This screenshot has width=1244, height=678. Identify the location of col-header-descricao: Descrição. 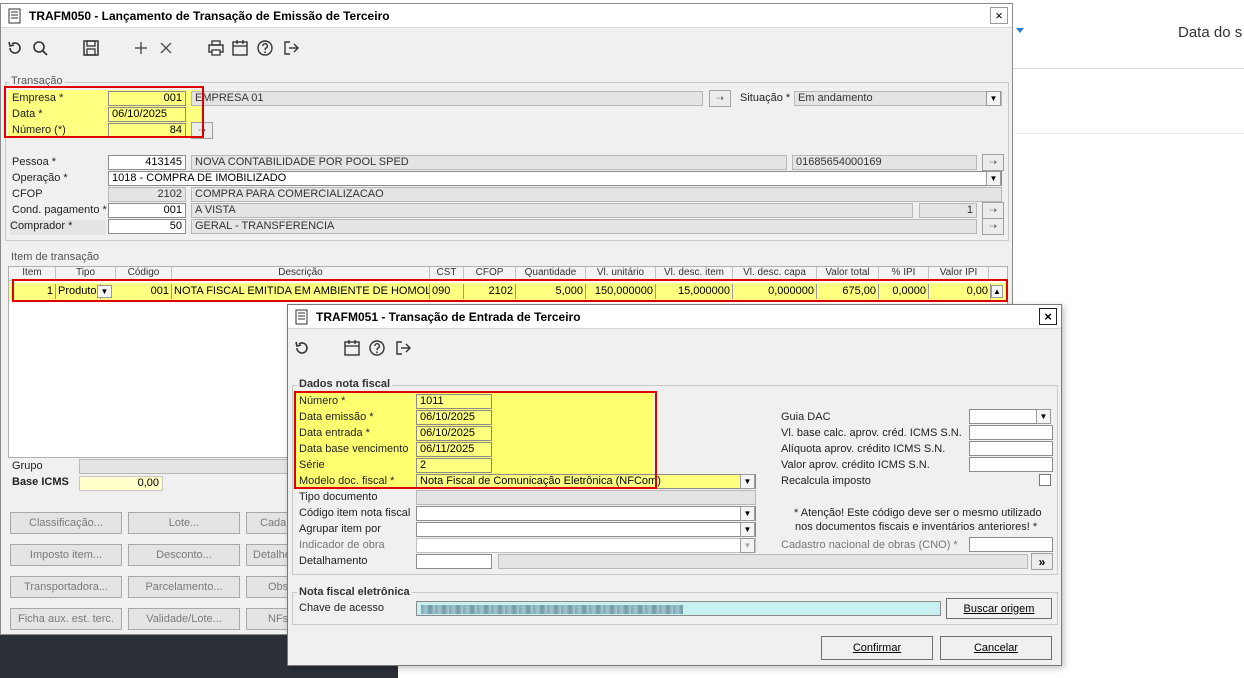
(301, 274).